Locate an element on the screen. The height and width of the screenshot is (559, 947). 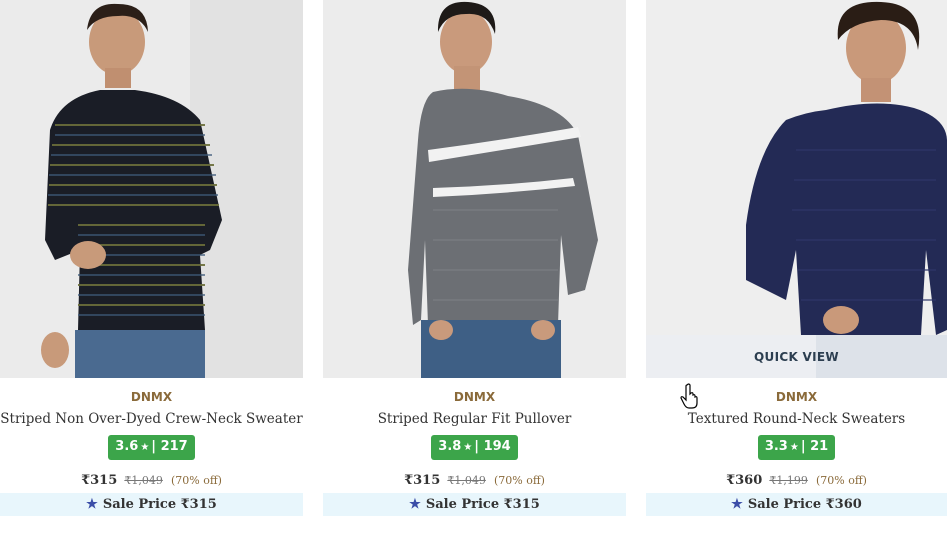
price-row: ₹360 ₹1,199 (70% off) is located at coordinates (796, 478).